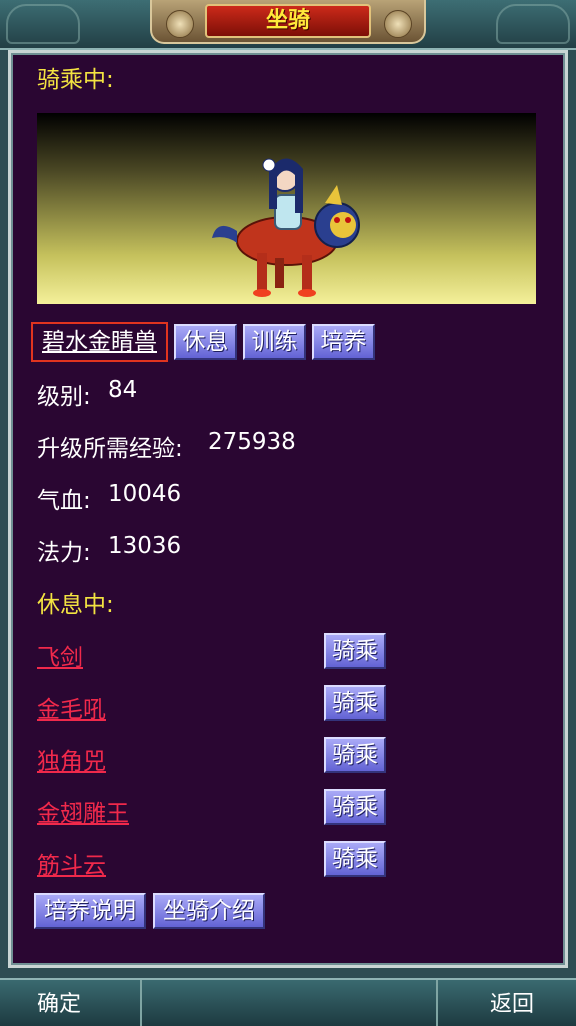  What do you see at coordinates (274, 342) in the screenshot?
I see `train-button: 训练` at bounding box center [274, 342].